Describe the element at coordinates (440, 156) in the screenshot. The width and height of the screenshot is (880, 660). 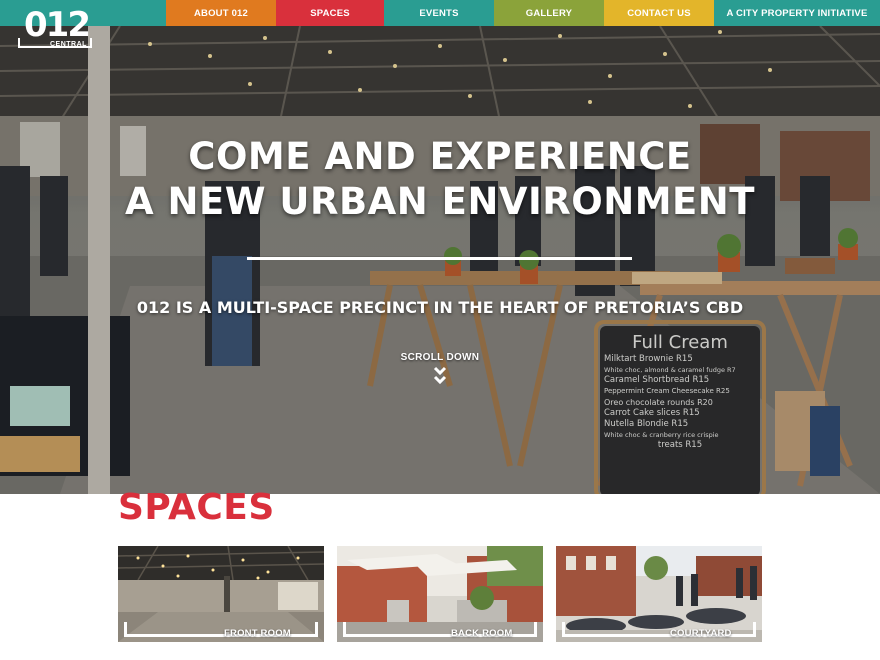
I see `hero-title-line1: COME AND EXPERIENCE` at that location.